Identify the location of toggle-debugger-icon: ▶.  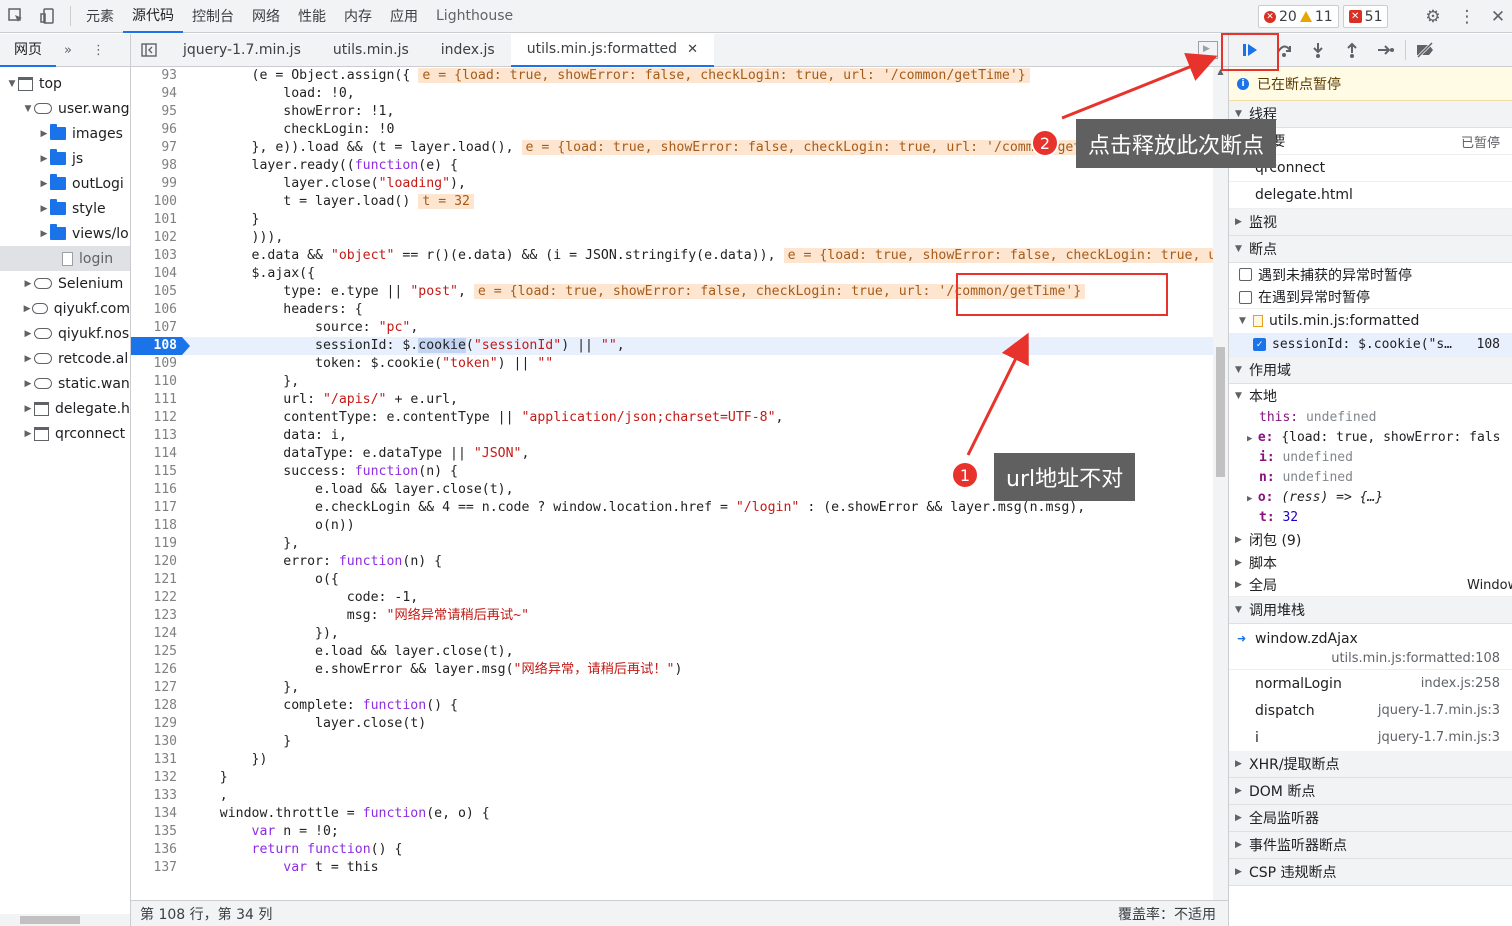
(1208, 50).